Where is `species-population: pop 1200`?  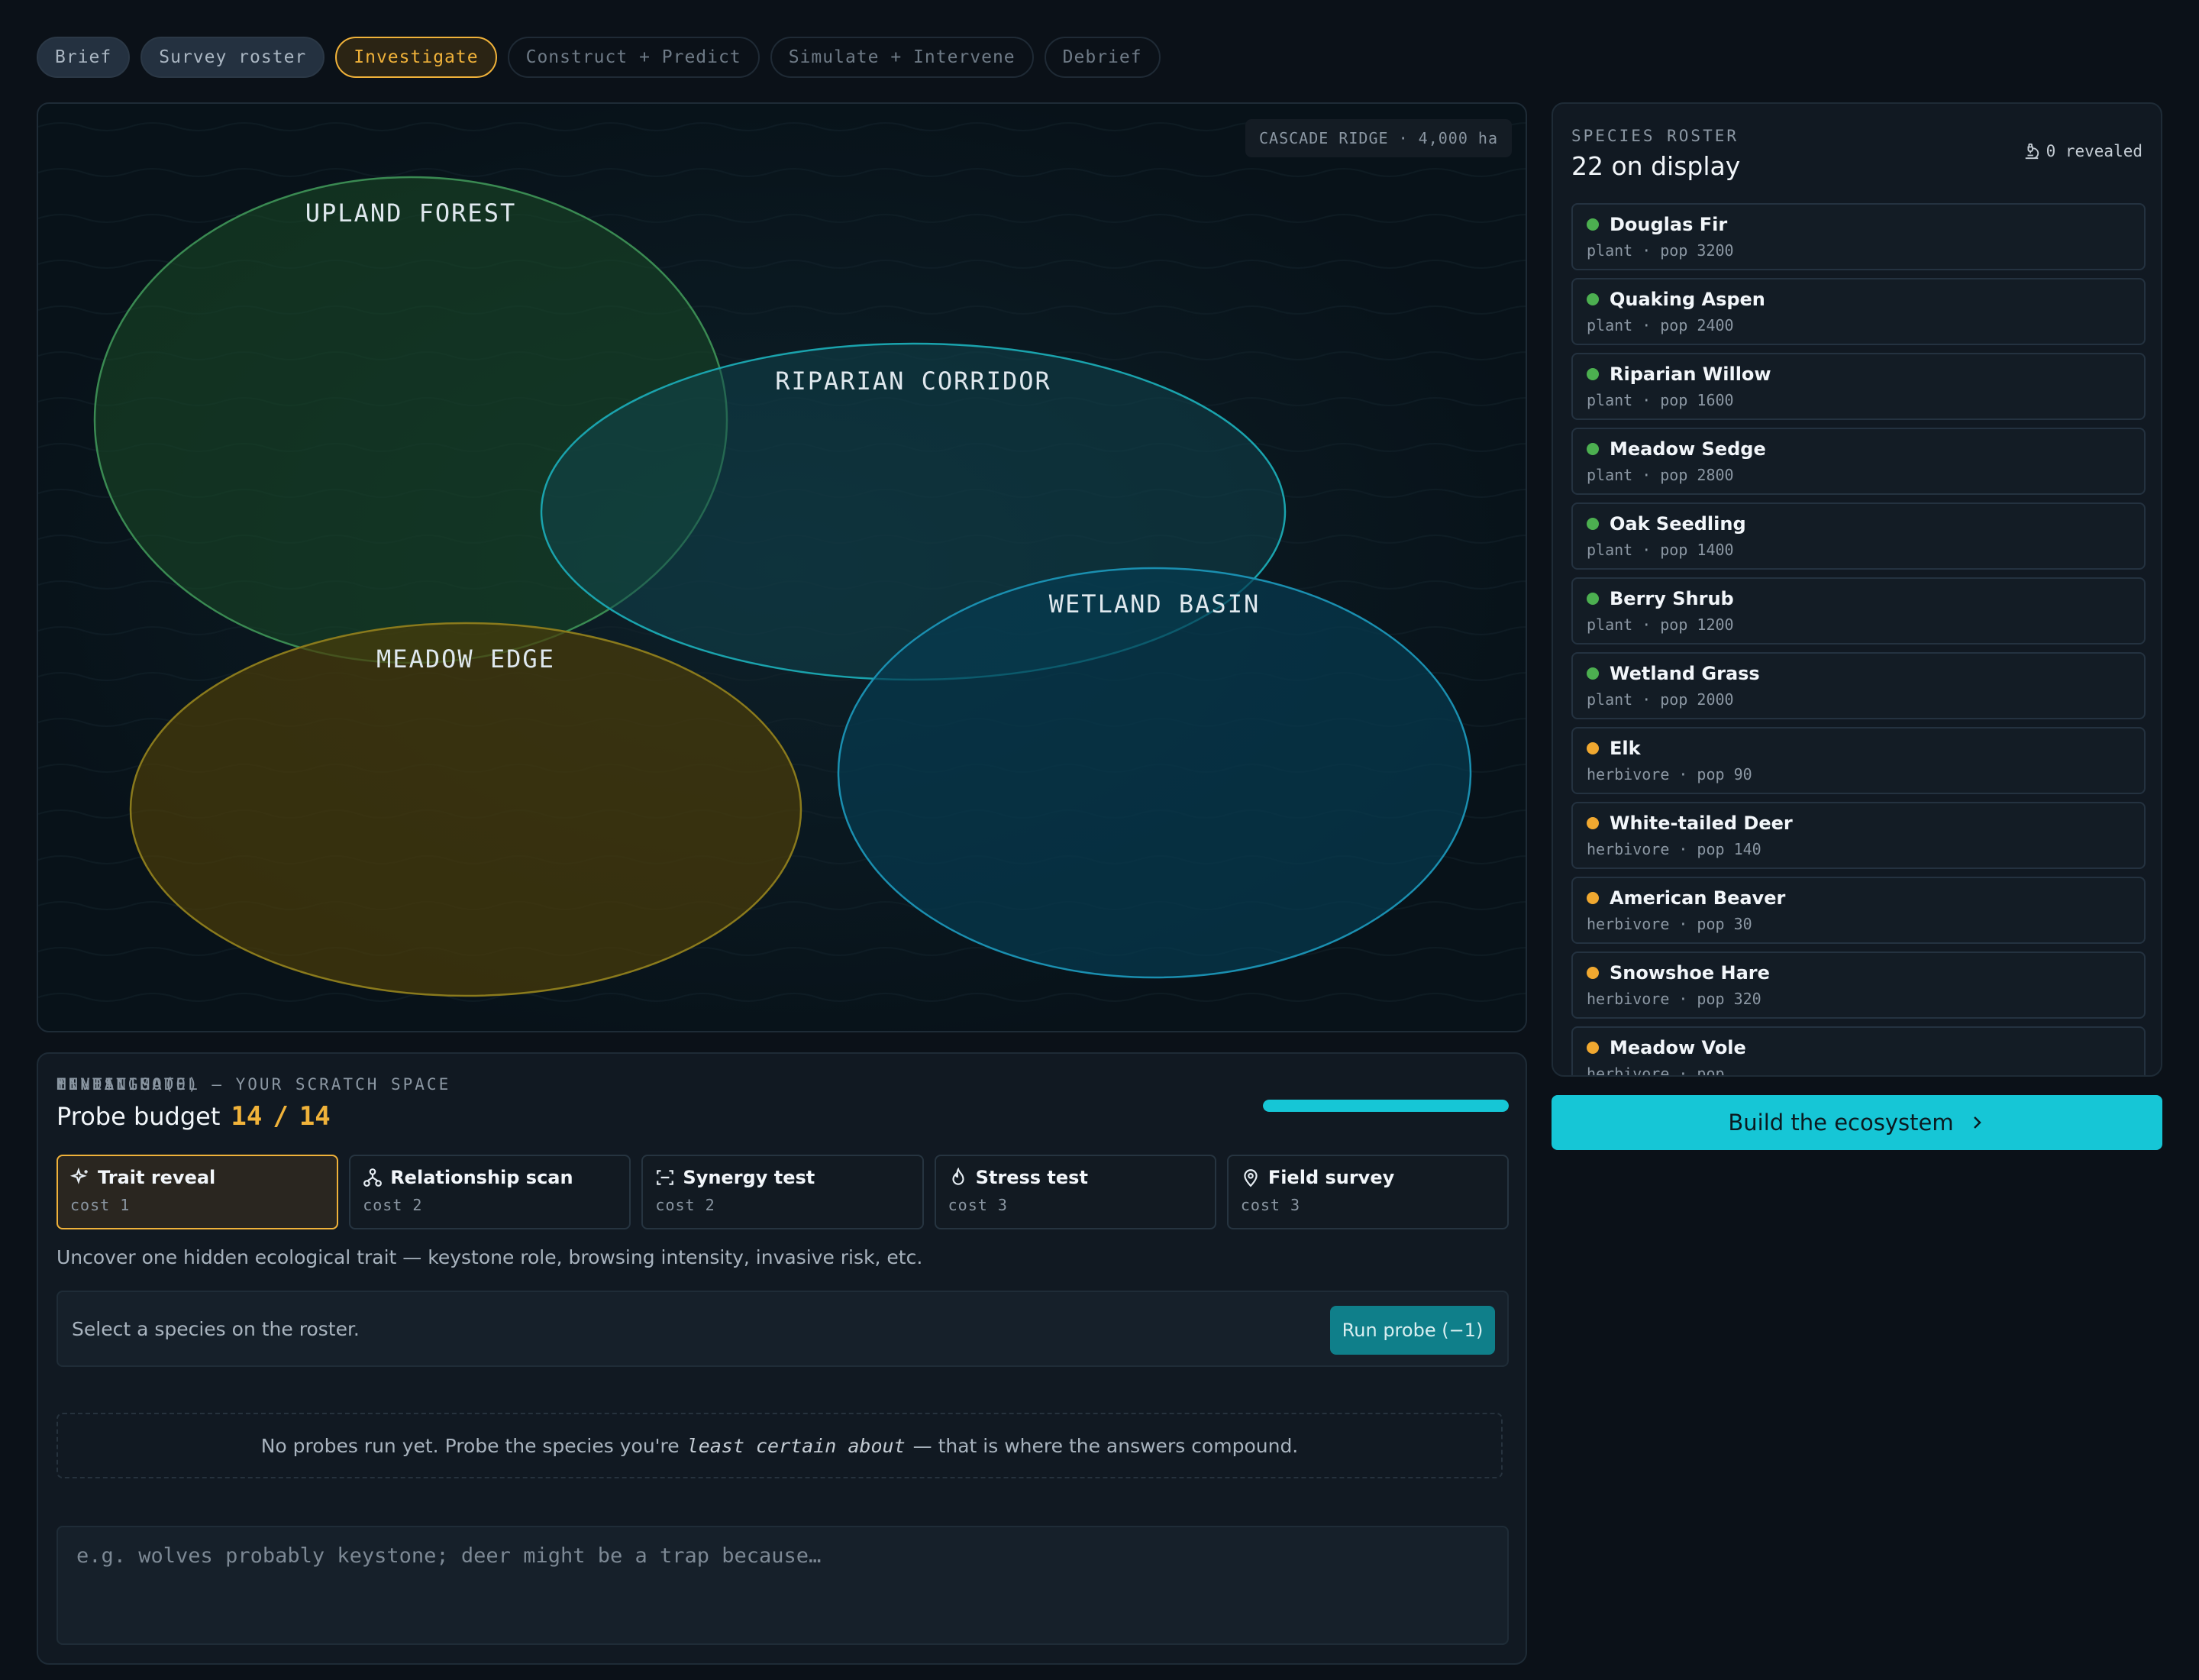
species-population: pop 1200 is located at coordinates (1683, 624).